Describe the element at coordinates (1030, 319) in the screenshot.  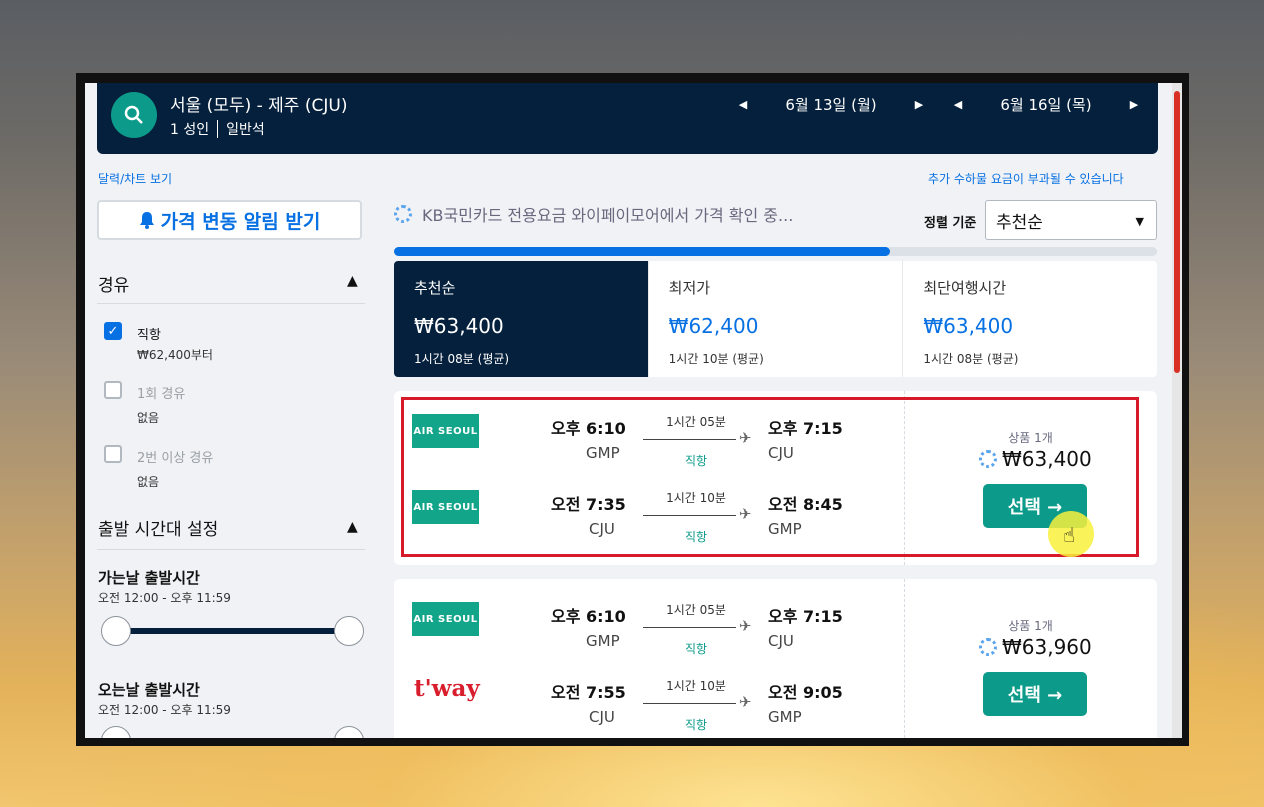
I see `tab-fastest: 최단여행시간 ₩63,400 1시간 08분 (평균)` at that location.